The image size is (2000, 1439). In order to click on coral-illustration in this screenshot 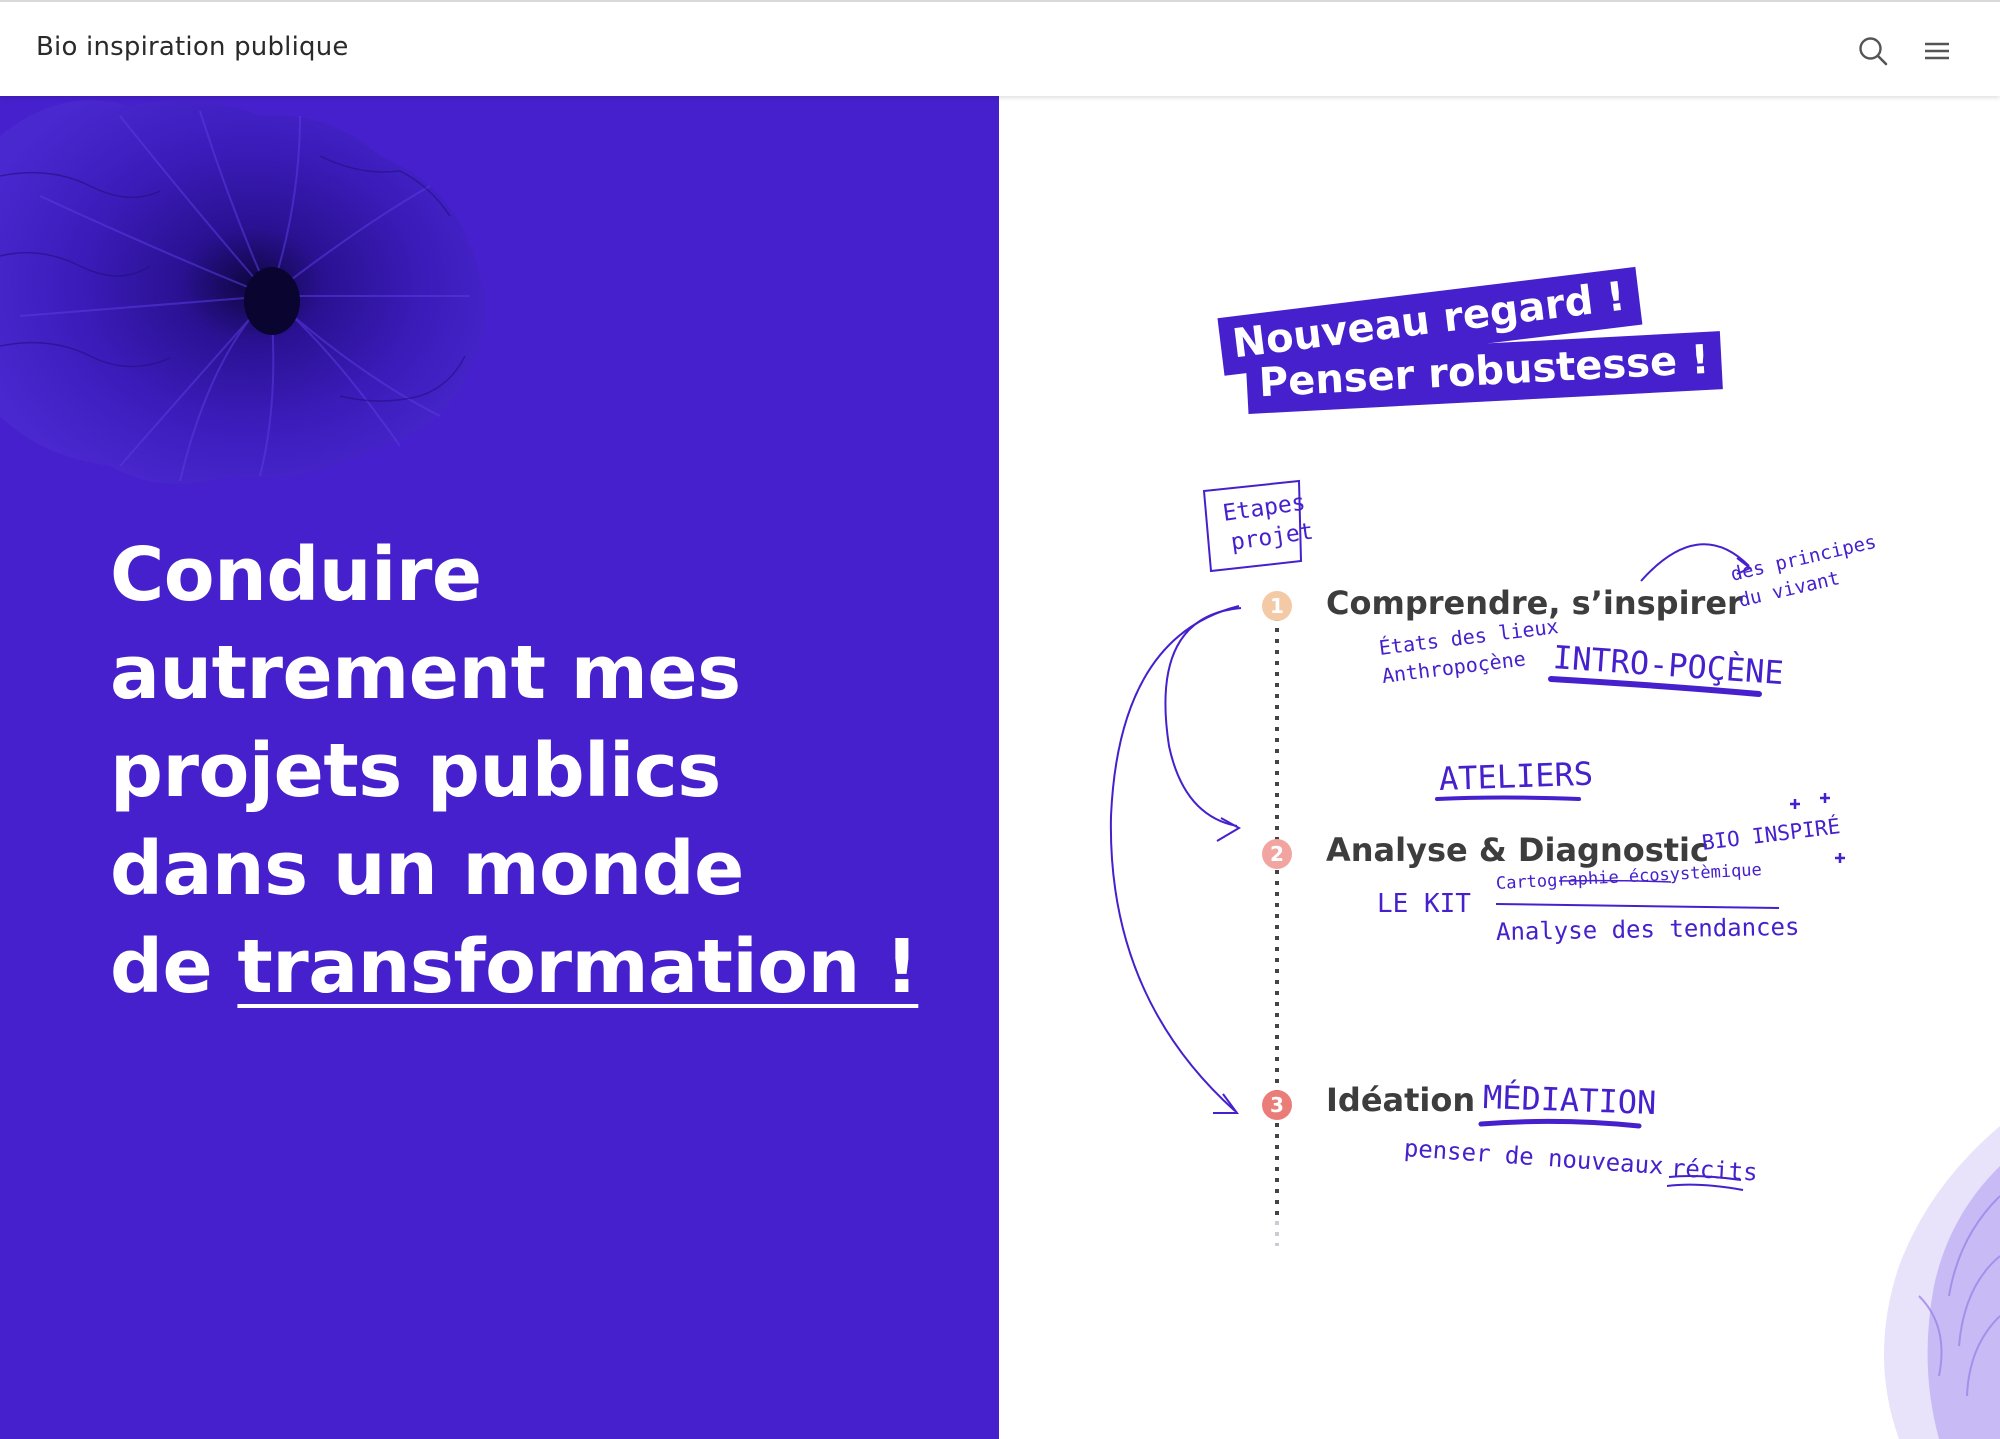, I will do `click(242, 292)`.